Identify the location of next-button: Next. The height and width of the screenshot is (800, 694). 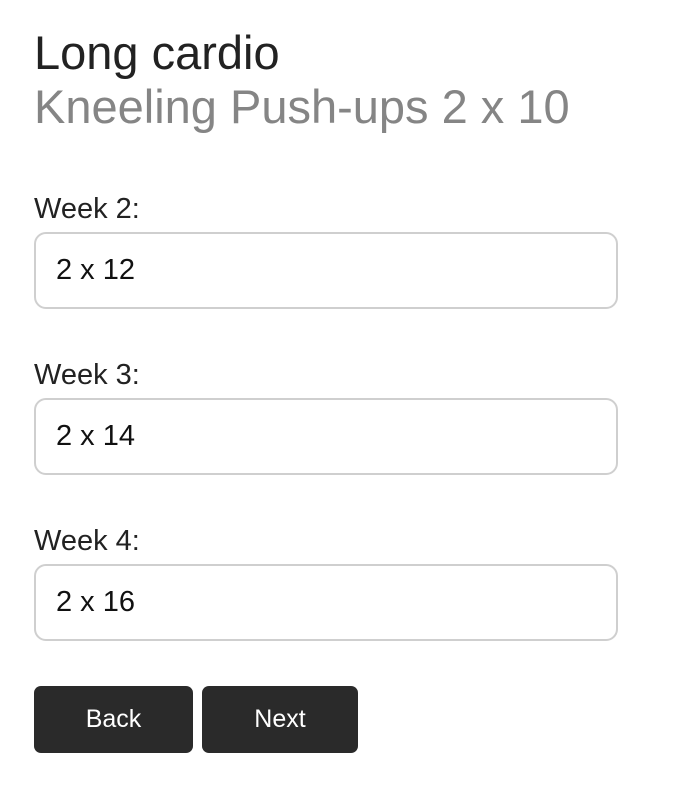
(280, 719).